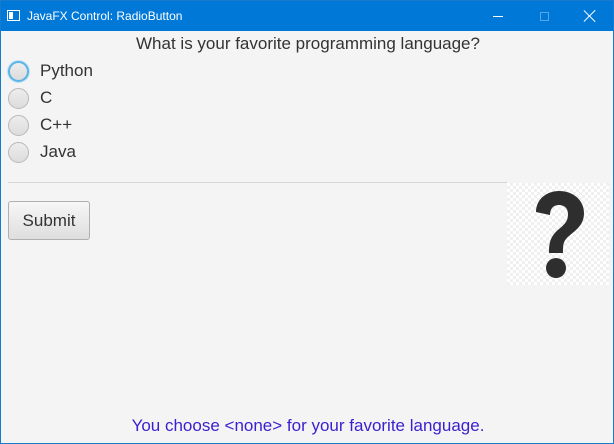  I want to click on radio-label: Java, so click(58, 152).